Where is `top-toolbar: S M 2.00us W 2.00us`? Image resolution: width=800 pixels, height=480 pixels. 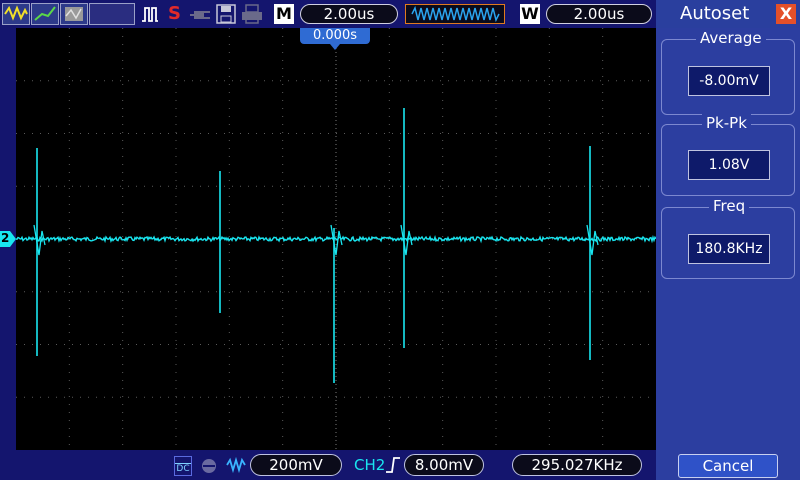 top-toolbar: S M 2.00us W 2.00us is located at coordinates (328, 14).